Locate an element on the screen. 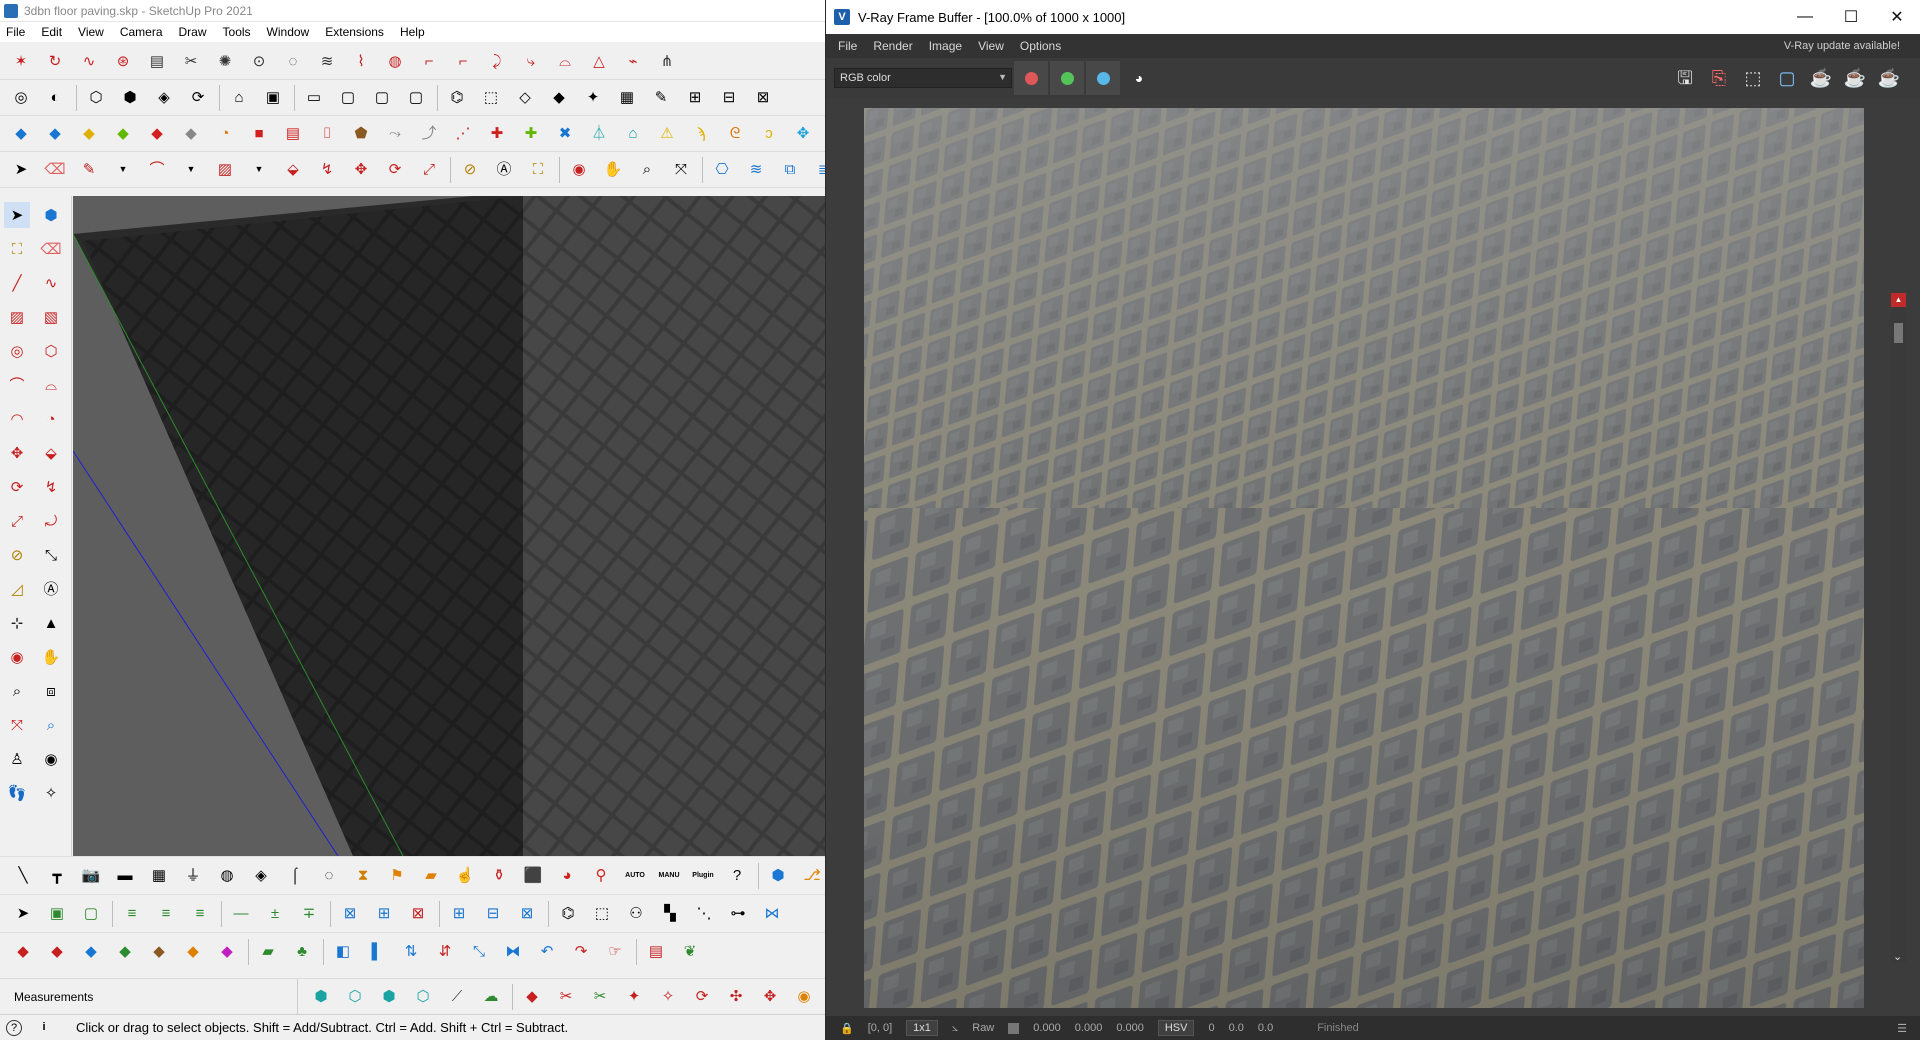 The height and width of the screenshot is (1040, 1920). window-grid-2-icon: ⊟ is located at coordinates (493, 914).